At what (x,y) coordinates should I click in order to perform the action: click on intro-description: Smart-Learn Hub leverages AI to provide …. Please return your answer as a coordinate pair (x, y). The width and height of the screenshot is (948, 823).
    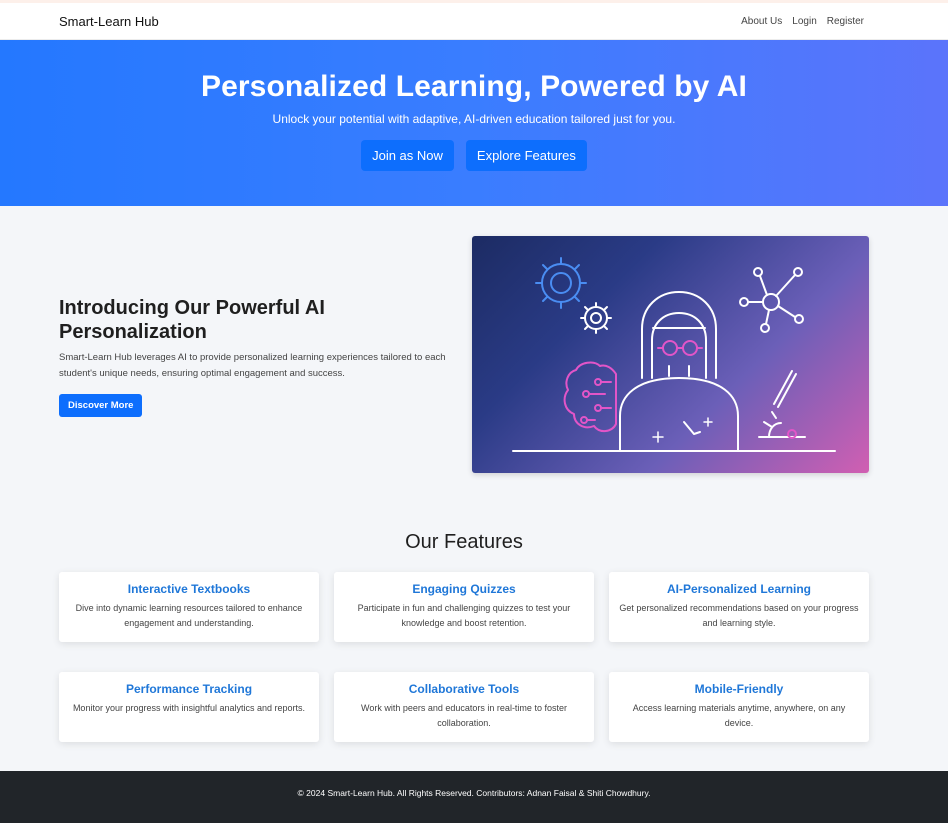
    Looking at the image, I should click on (252, 365).